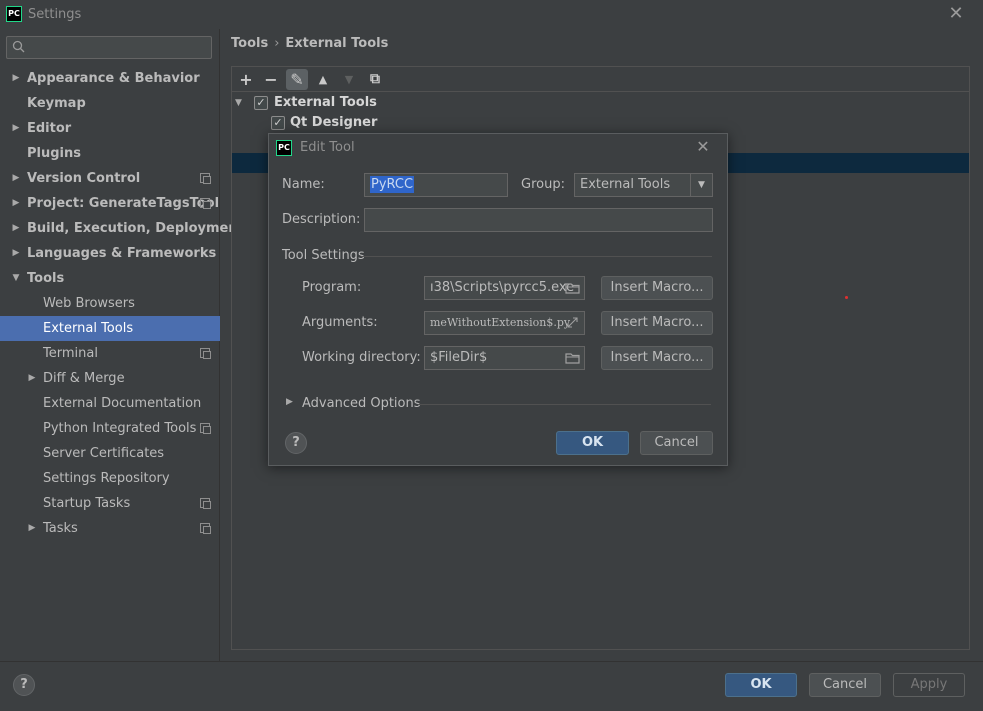 The height and width of the screenshot is (711, 983). Describe the element at coordinates (323, 79) in the screenshot. I see `move-up-button: ▲` at that location.